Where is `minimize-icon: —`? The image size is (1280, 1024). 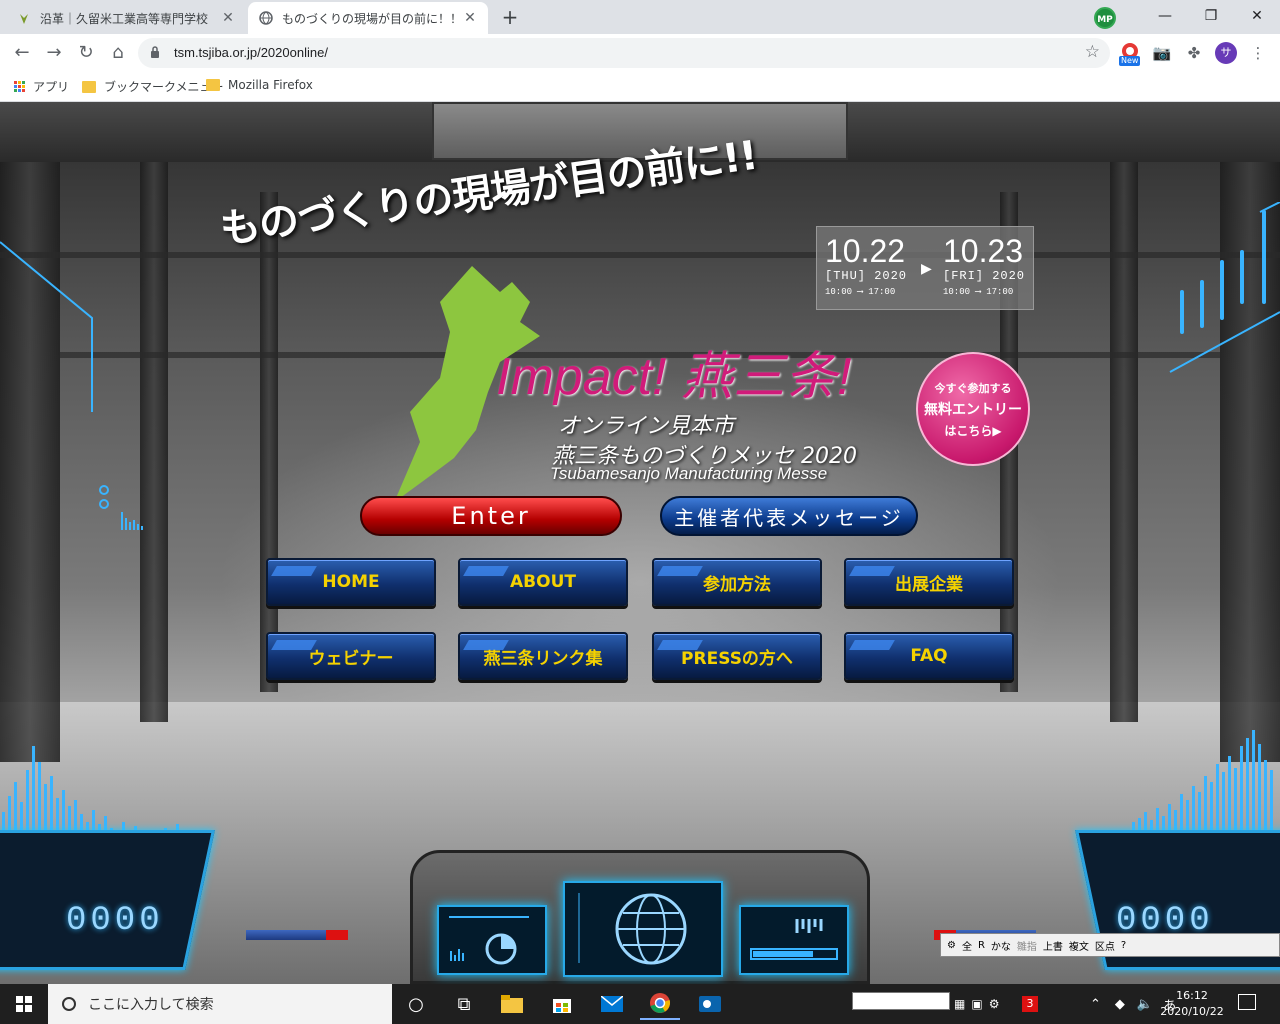 minimize-icon: — is located at coordinates (1165, 17).